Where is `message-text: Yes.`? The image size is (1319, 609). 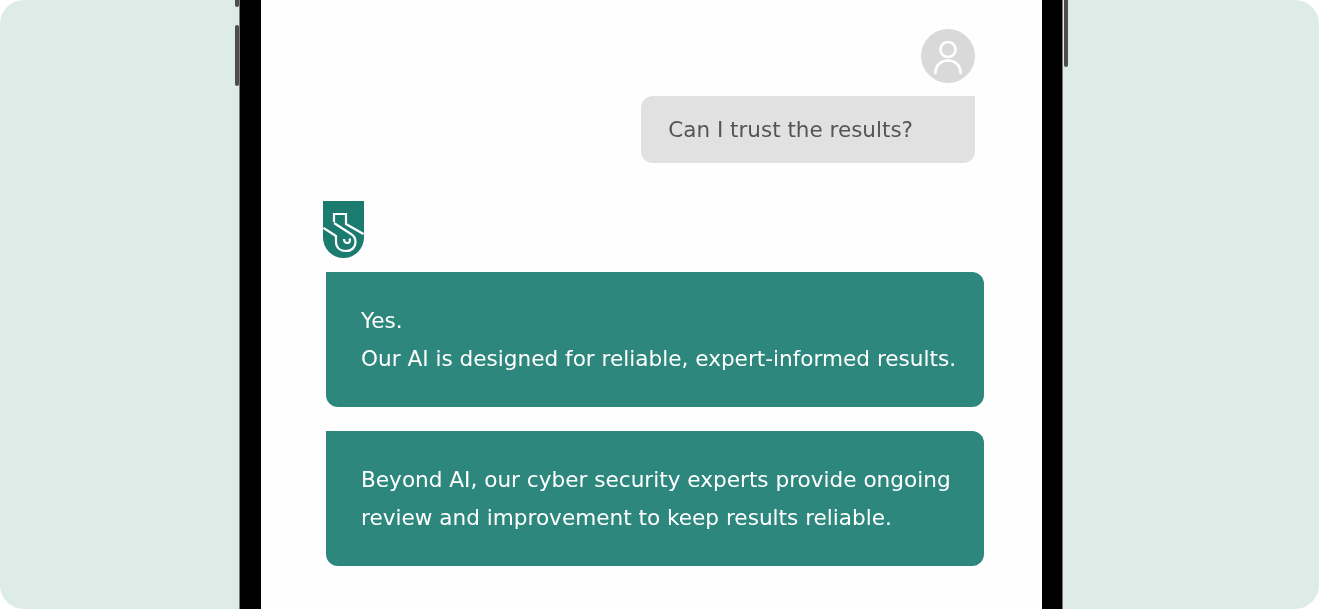 message-text: Yes. is located at coordinates (382, 321).